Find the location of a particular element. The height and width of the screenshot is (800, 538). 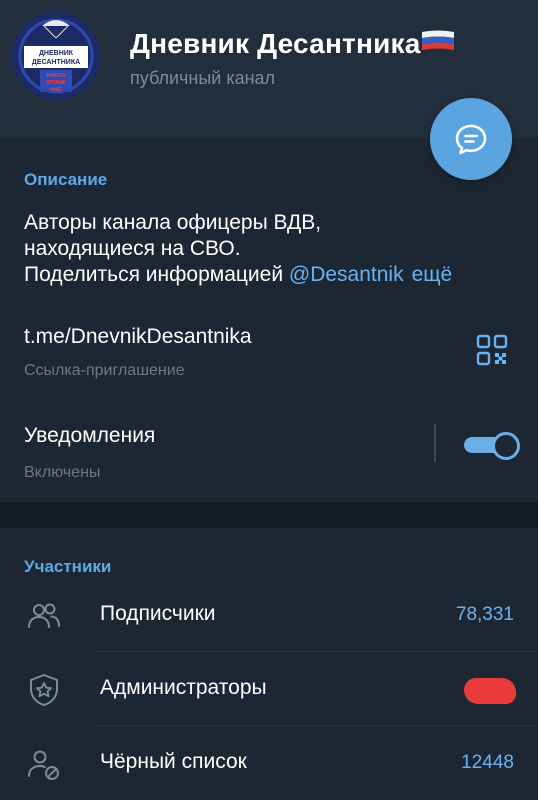

description-line-3-text: Поделиться информацией is located at coordinates (156, 274).